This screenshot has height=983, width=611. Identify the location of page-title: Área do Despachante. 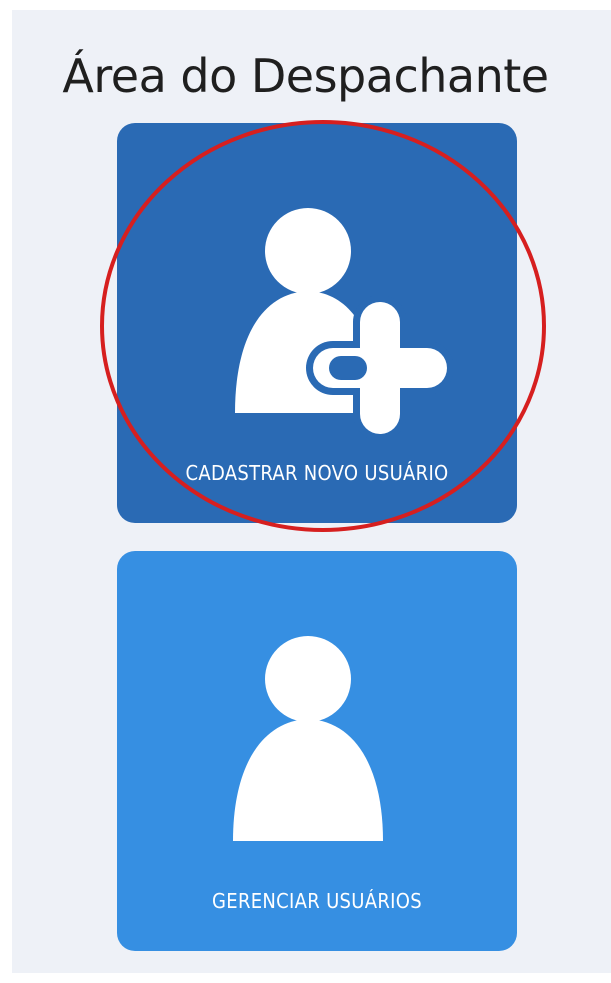
(305, 76).